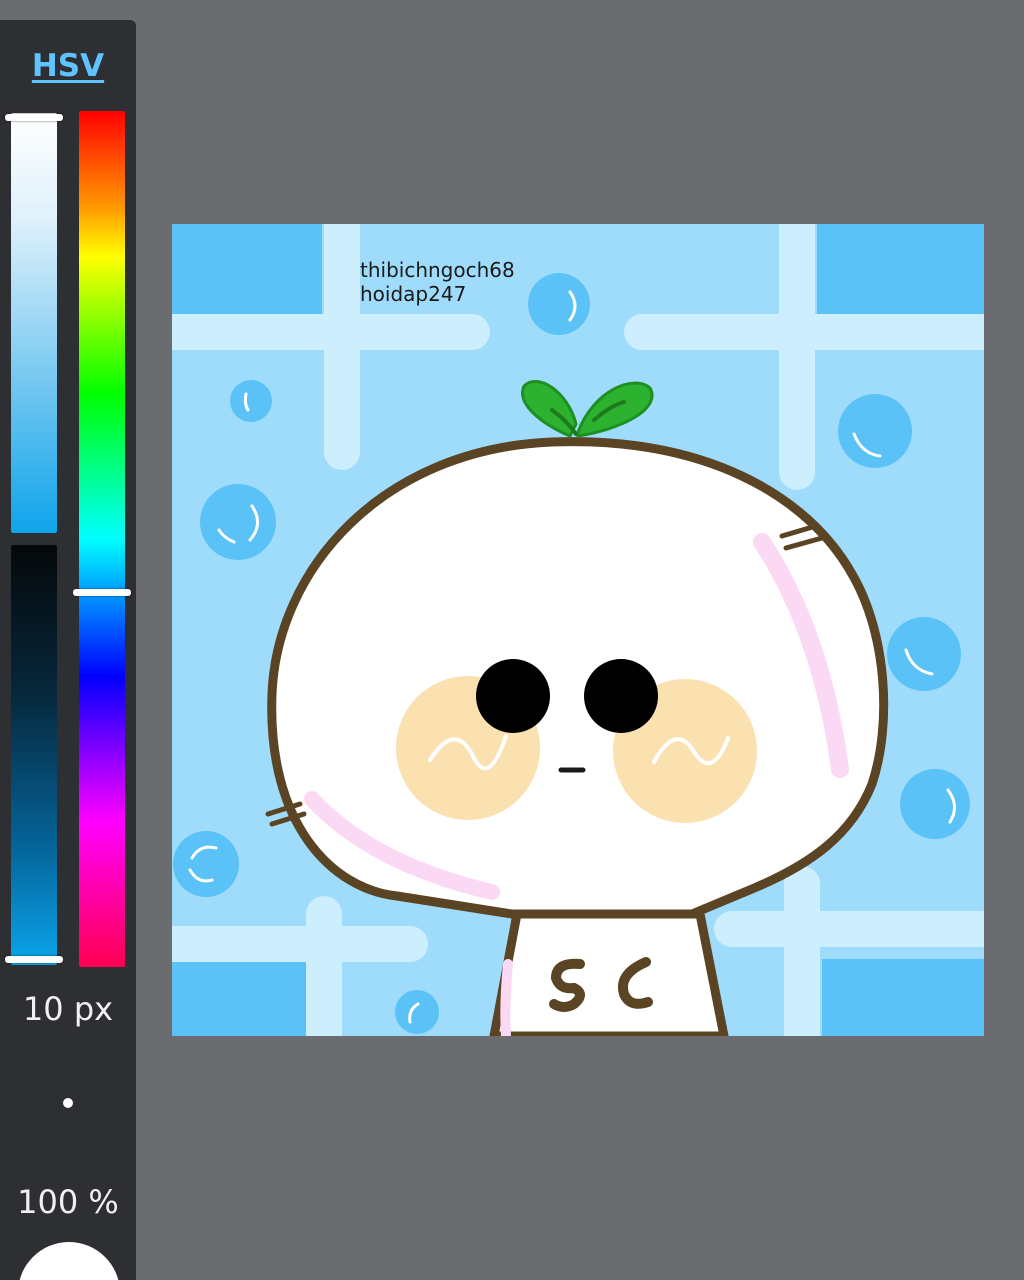 This screenshot has height=1280, width=1024. What do you see at coordinates (68, 650) in the screenshot?
I see `color-picker-panel: HSV 10 px 100 %` at bounding box center [68, 650].